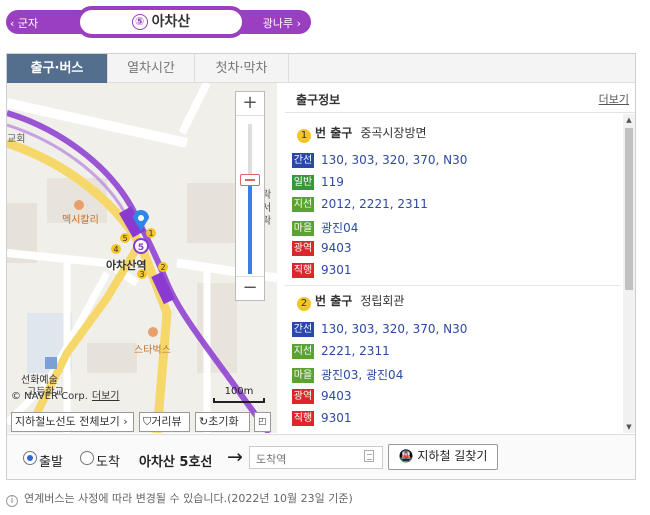  Describe the element at coordinates (171, 22) in the screenshot. I see `current-station-name: 아차산` at that location.